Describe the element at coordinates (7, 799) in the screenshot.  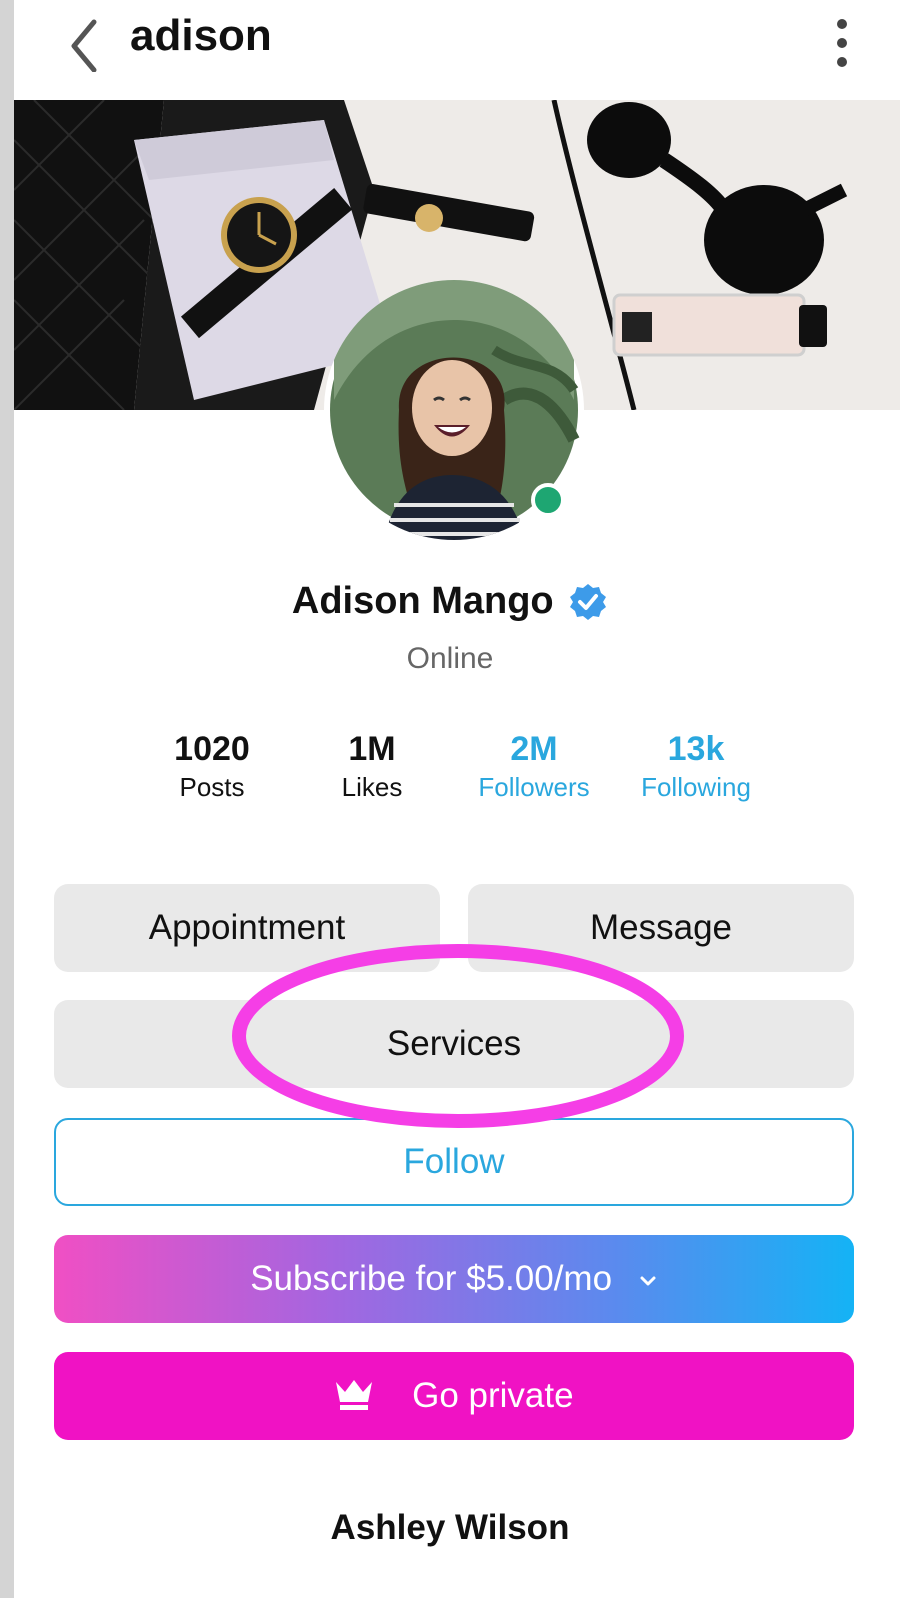
I see `left-edge-bar` at that location.